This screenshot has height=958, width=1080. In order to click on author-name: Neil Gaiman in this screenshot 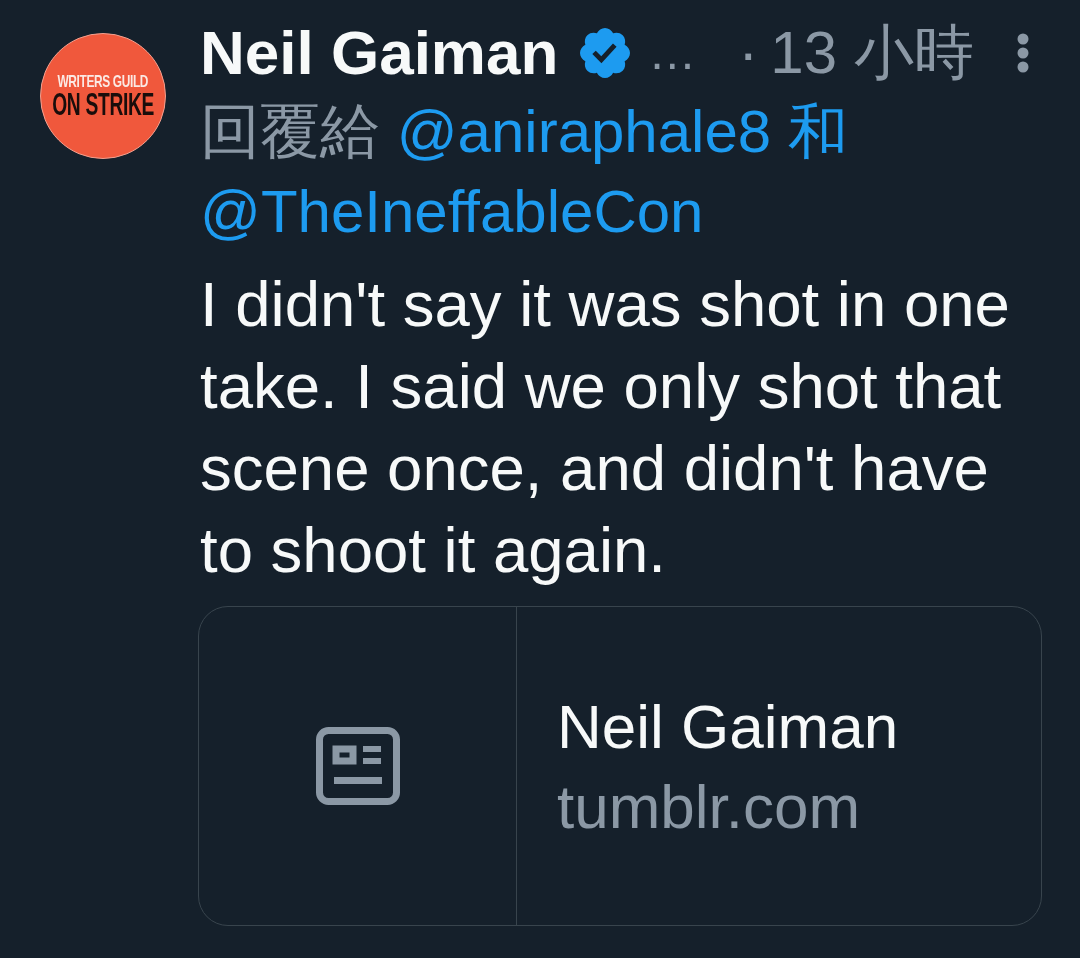, I will do `click(379, 53)`.